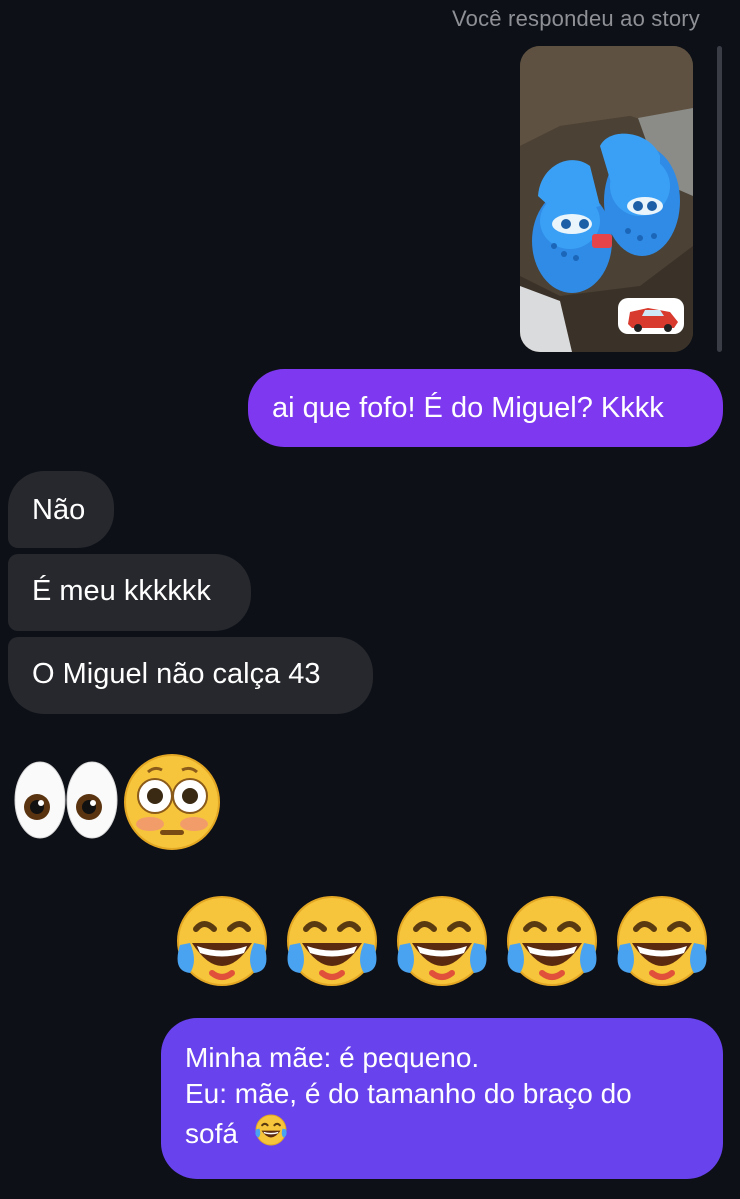 The height and width of the screenshot is (1199, 740). I want to click on eyes-emoji, so click(66, 800).